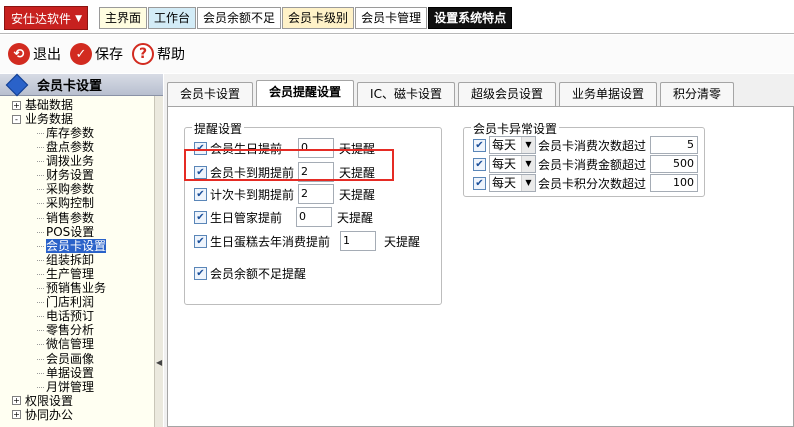 This screenshot has height=427, width=794. I want to click on sidebar-item-label: 单据设置, so click(70, 372).